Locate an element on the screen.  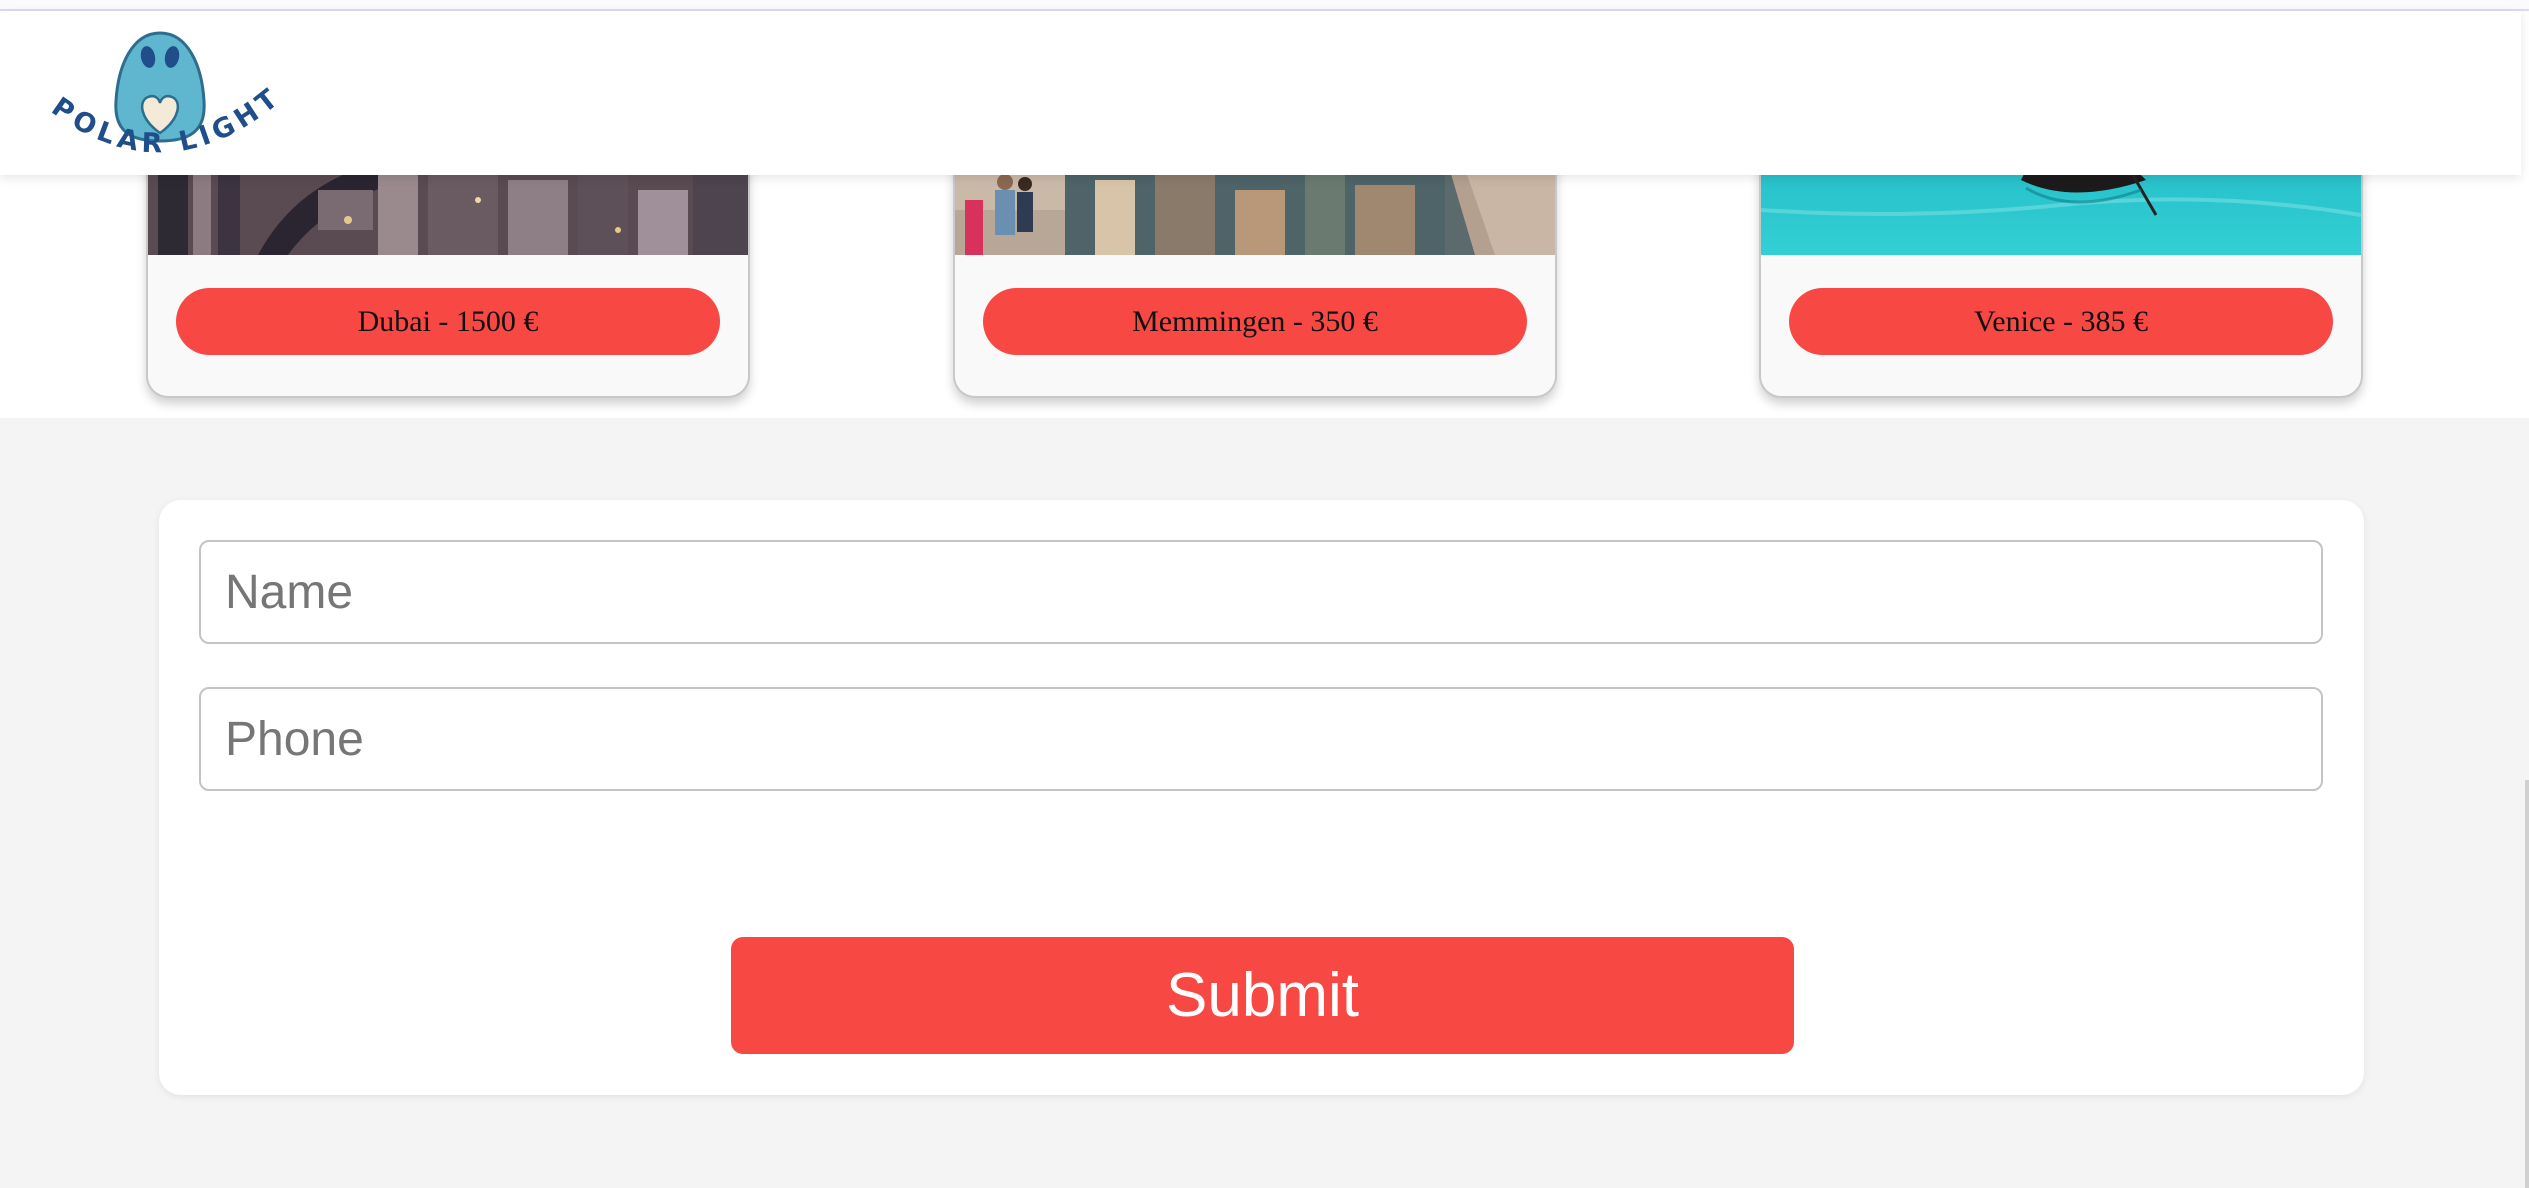
destination-button-memmingen: Memmingen - 350 € is located at coordinates (1255, 321).